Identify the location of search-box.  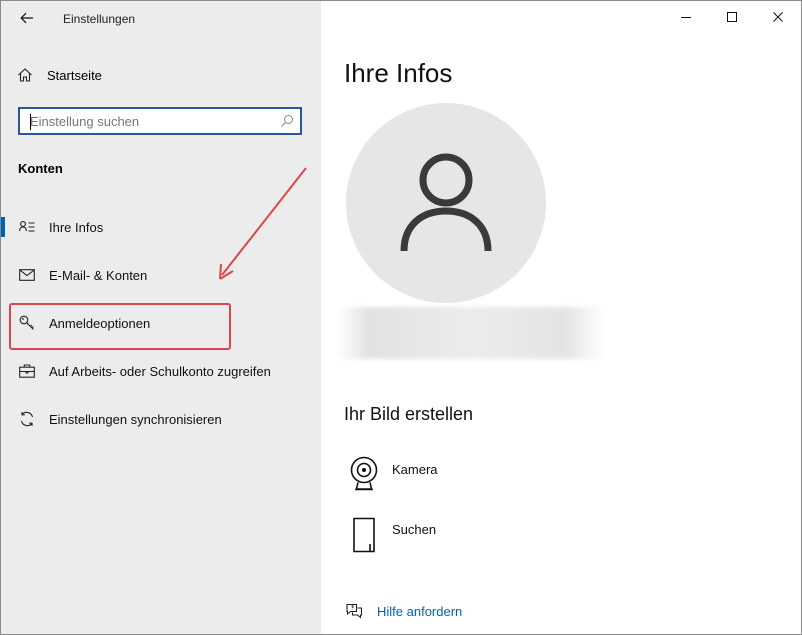
(160, 121).